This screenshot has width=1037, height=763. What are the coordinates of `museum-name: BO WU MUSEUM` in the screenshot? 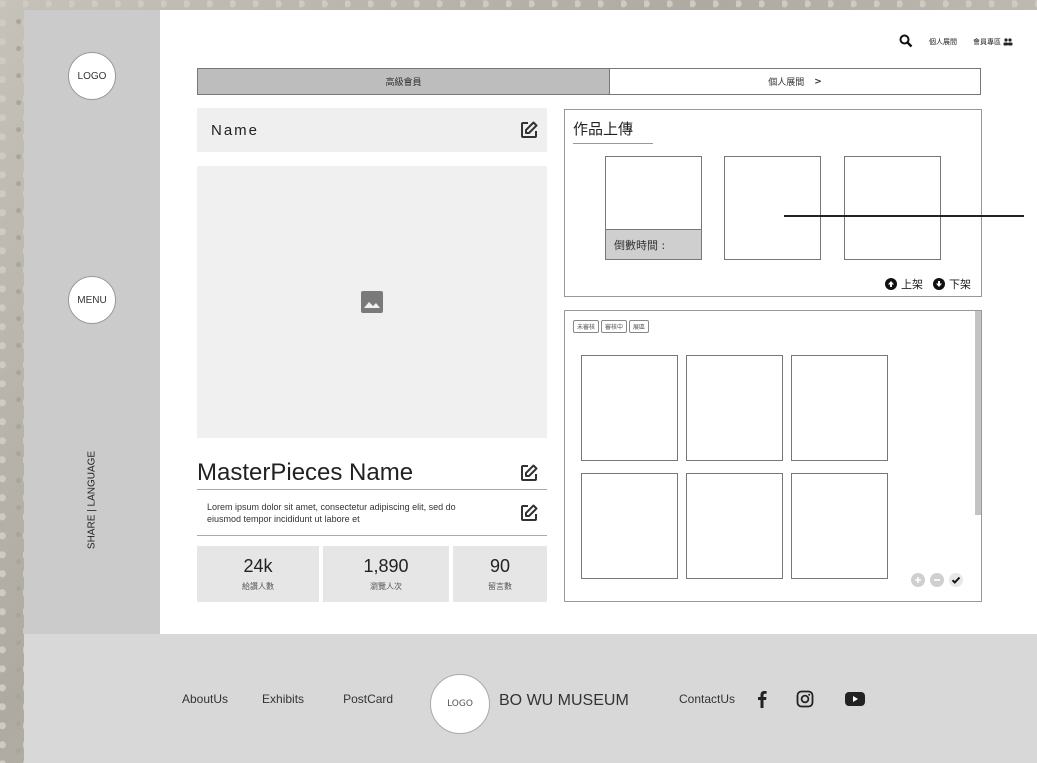 It's located at (564, 700).